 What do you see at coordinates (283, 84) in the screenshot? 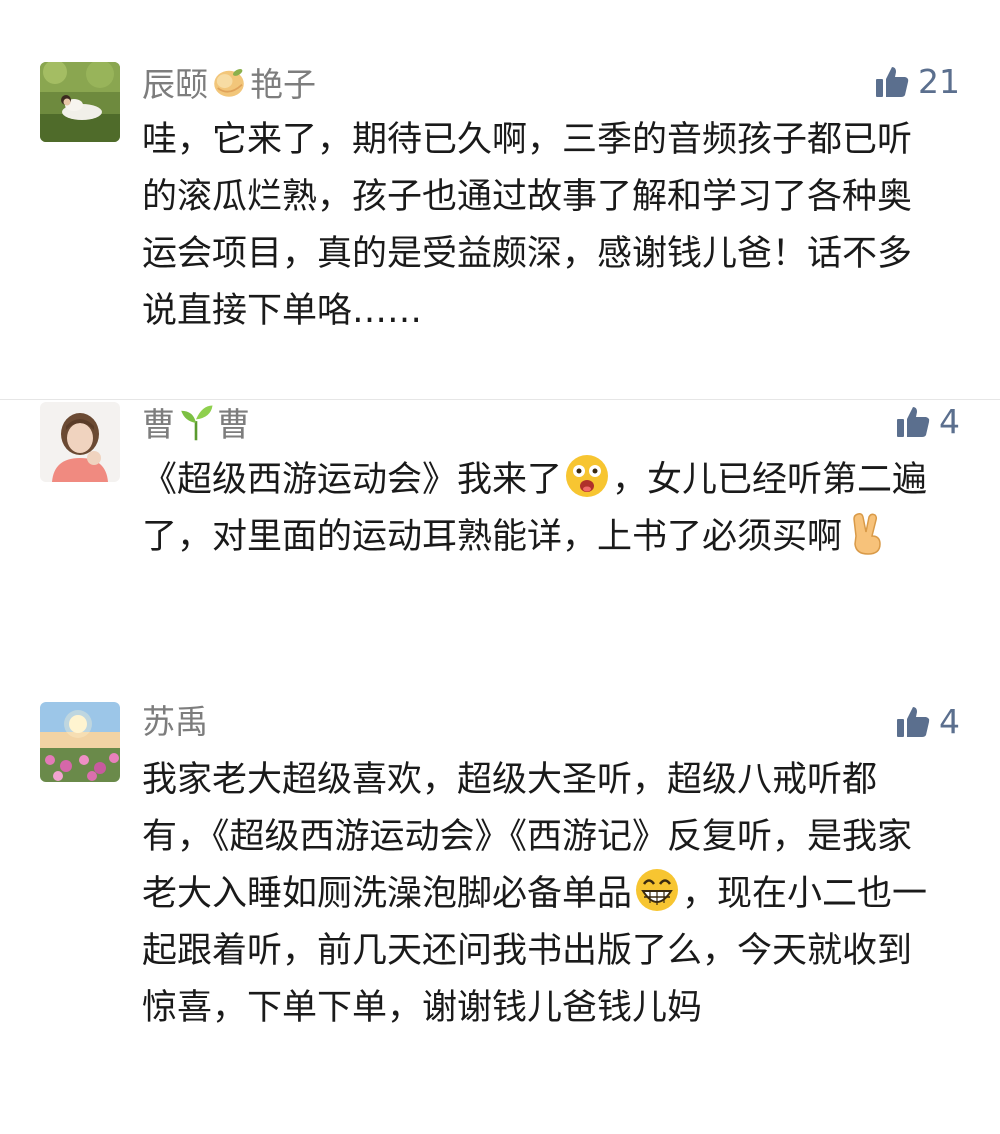
I see `nickname-text: 艳子` at bounding box center [283, 84].